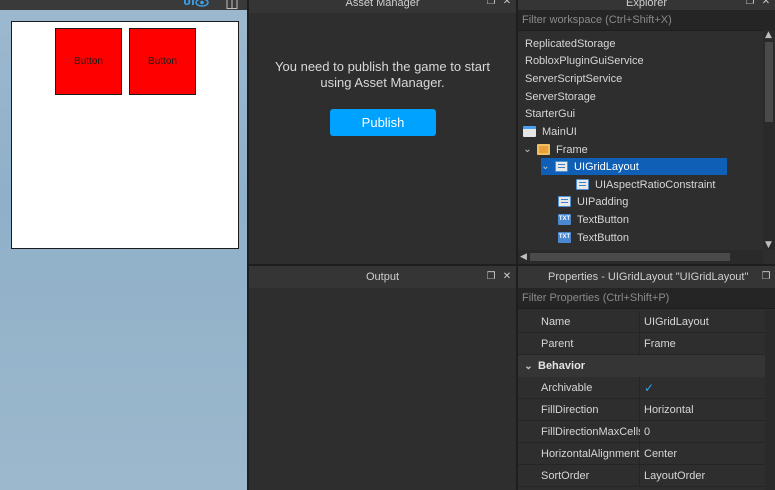 This screenshot has height=490, width=775. What do you see at coordinates (523, 257) in the screenshot?
I see `scroll-left-icon: ◀` at bounding box center [523, 257].